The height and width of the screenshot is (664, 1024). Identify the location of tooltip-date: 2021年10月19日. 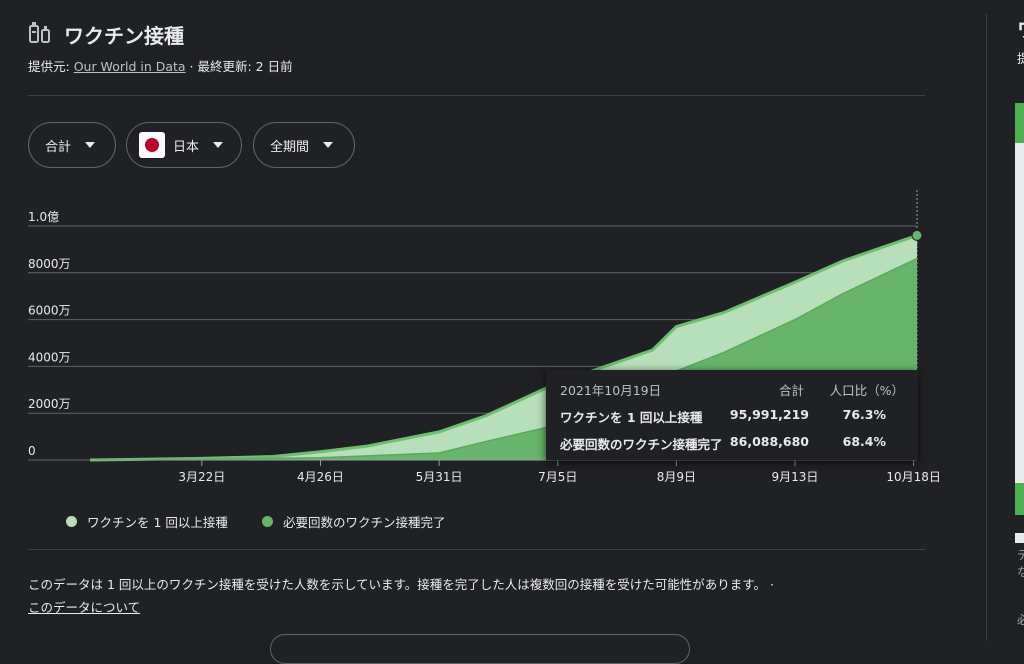
(611, 390).